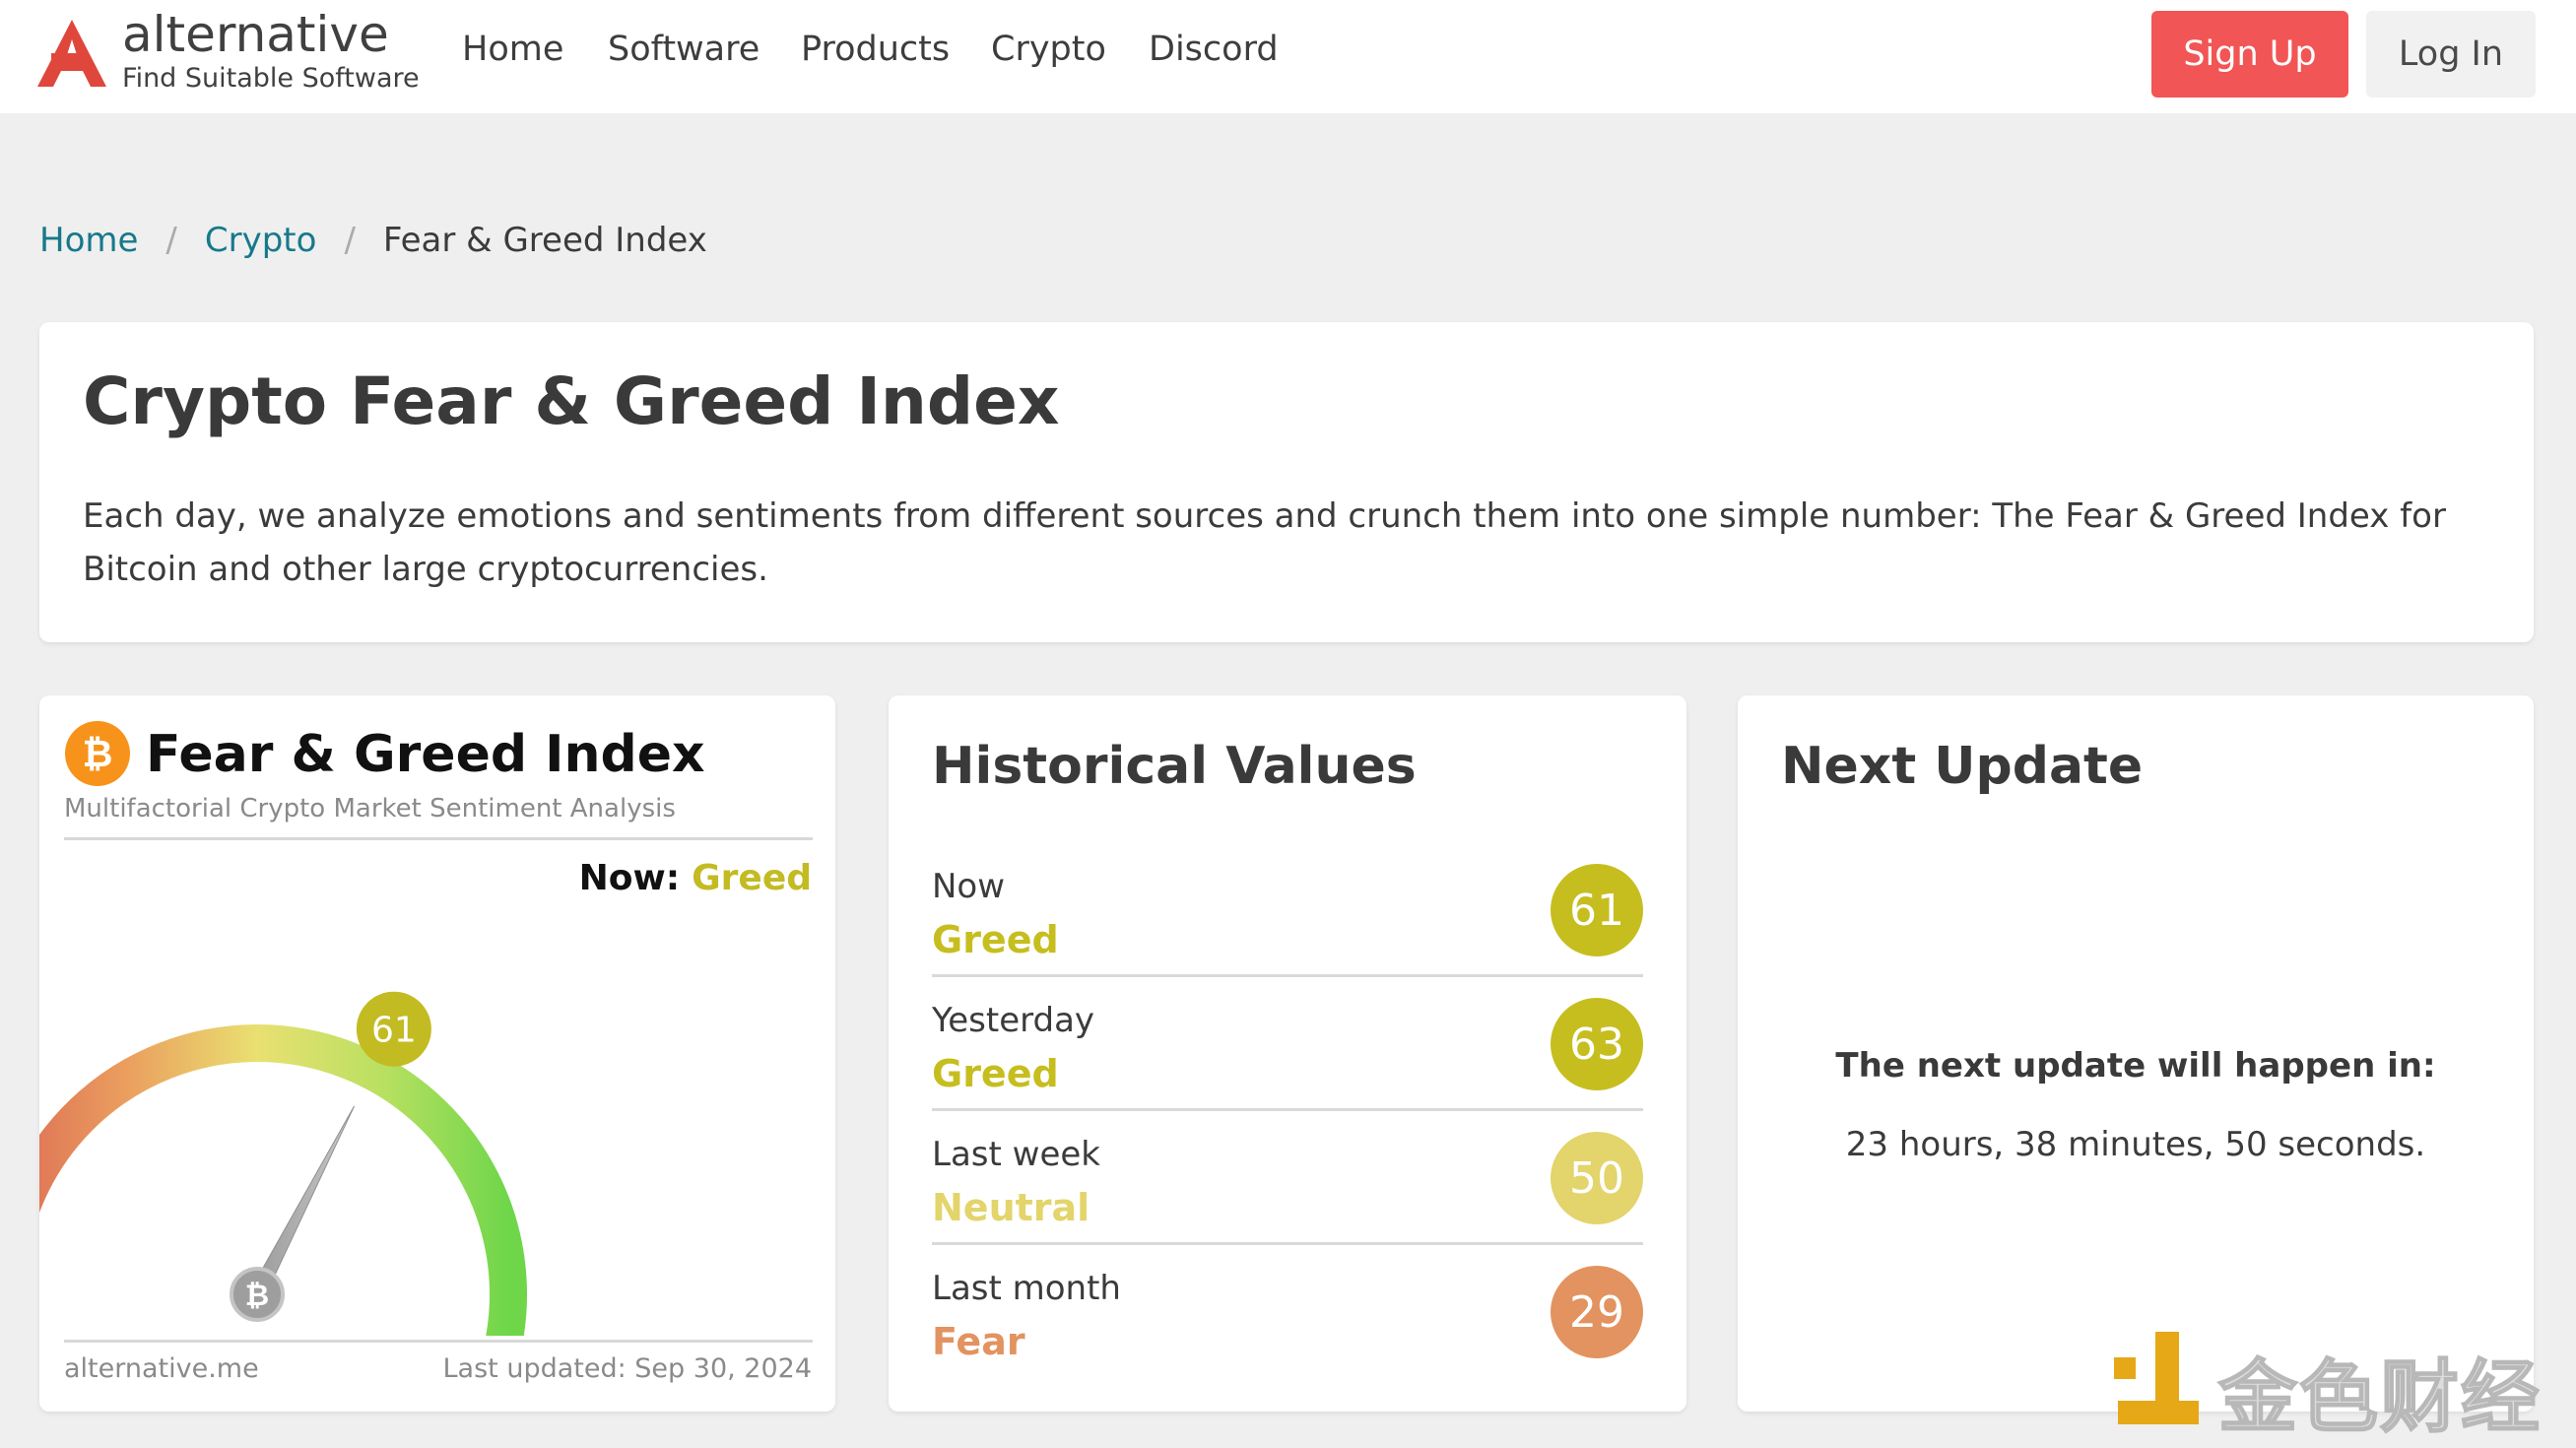 The height and width of the screenshot is (1448, 2576). I want to click on history-label: Yesterday, so click(1014, 1020).